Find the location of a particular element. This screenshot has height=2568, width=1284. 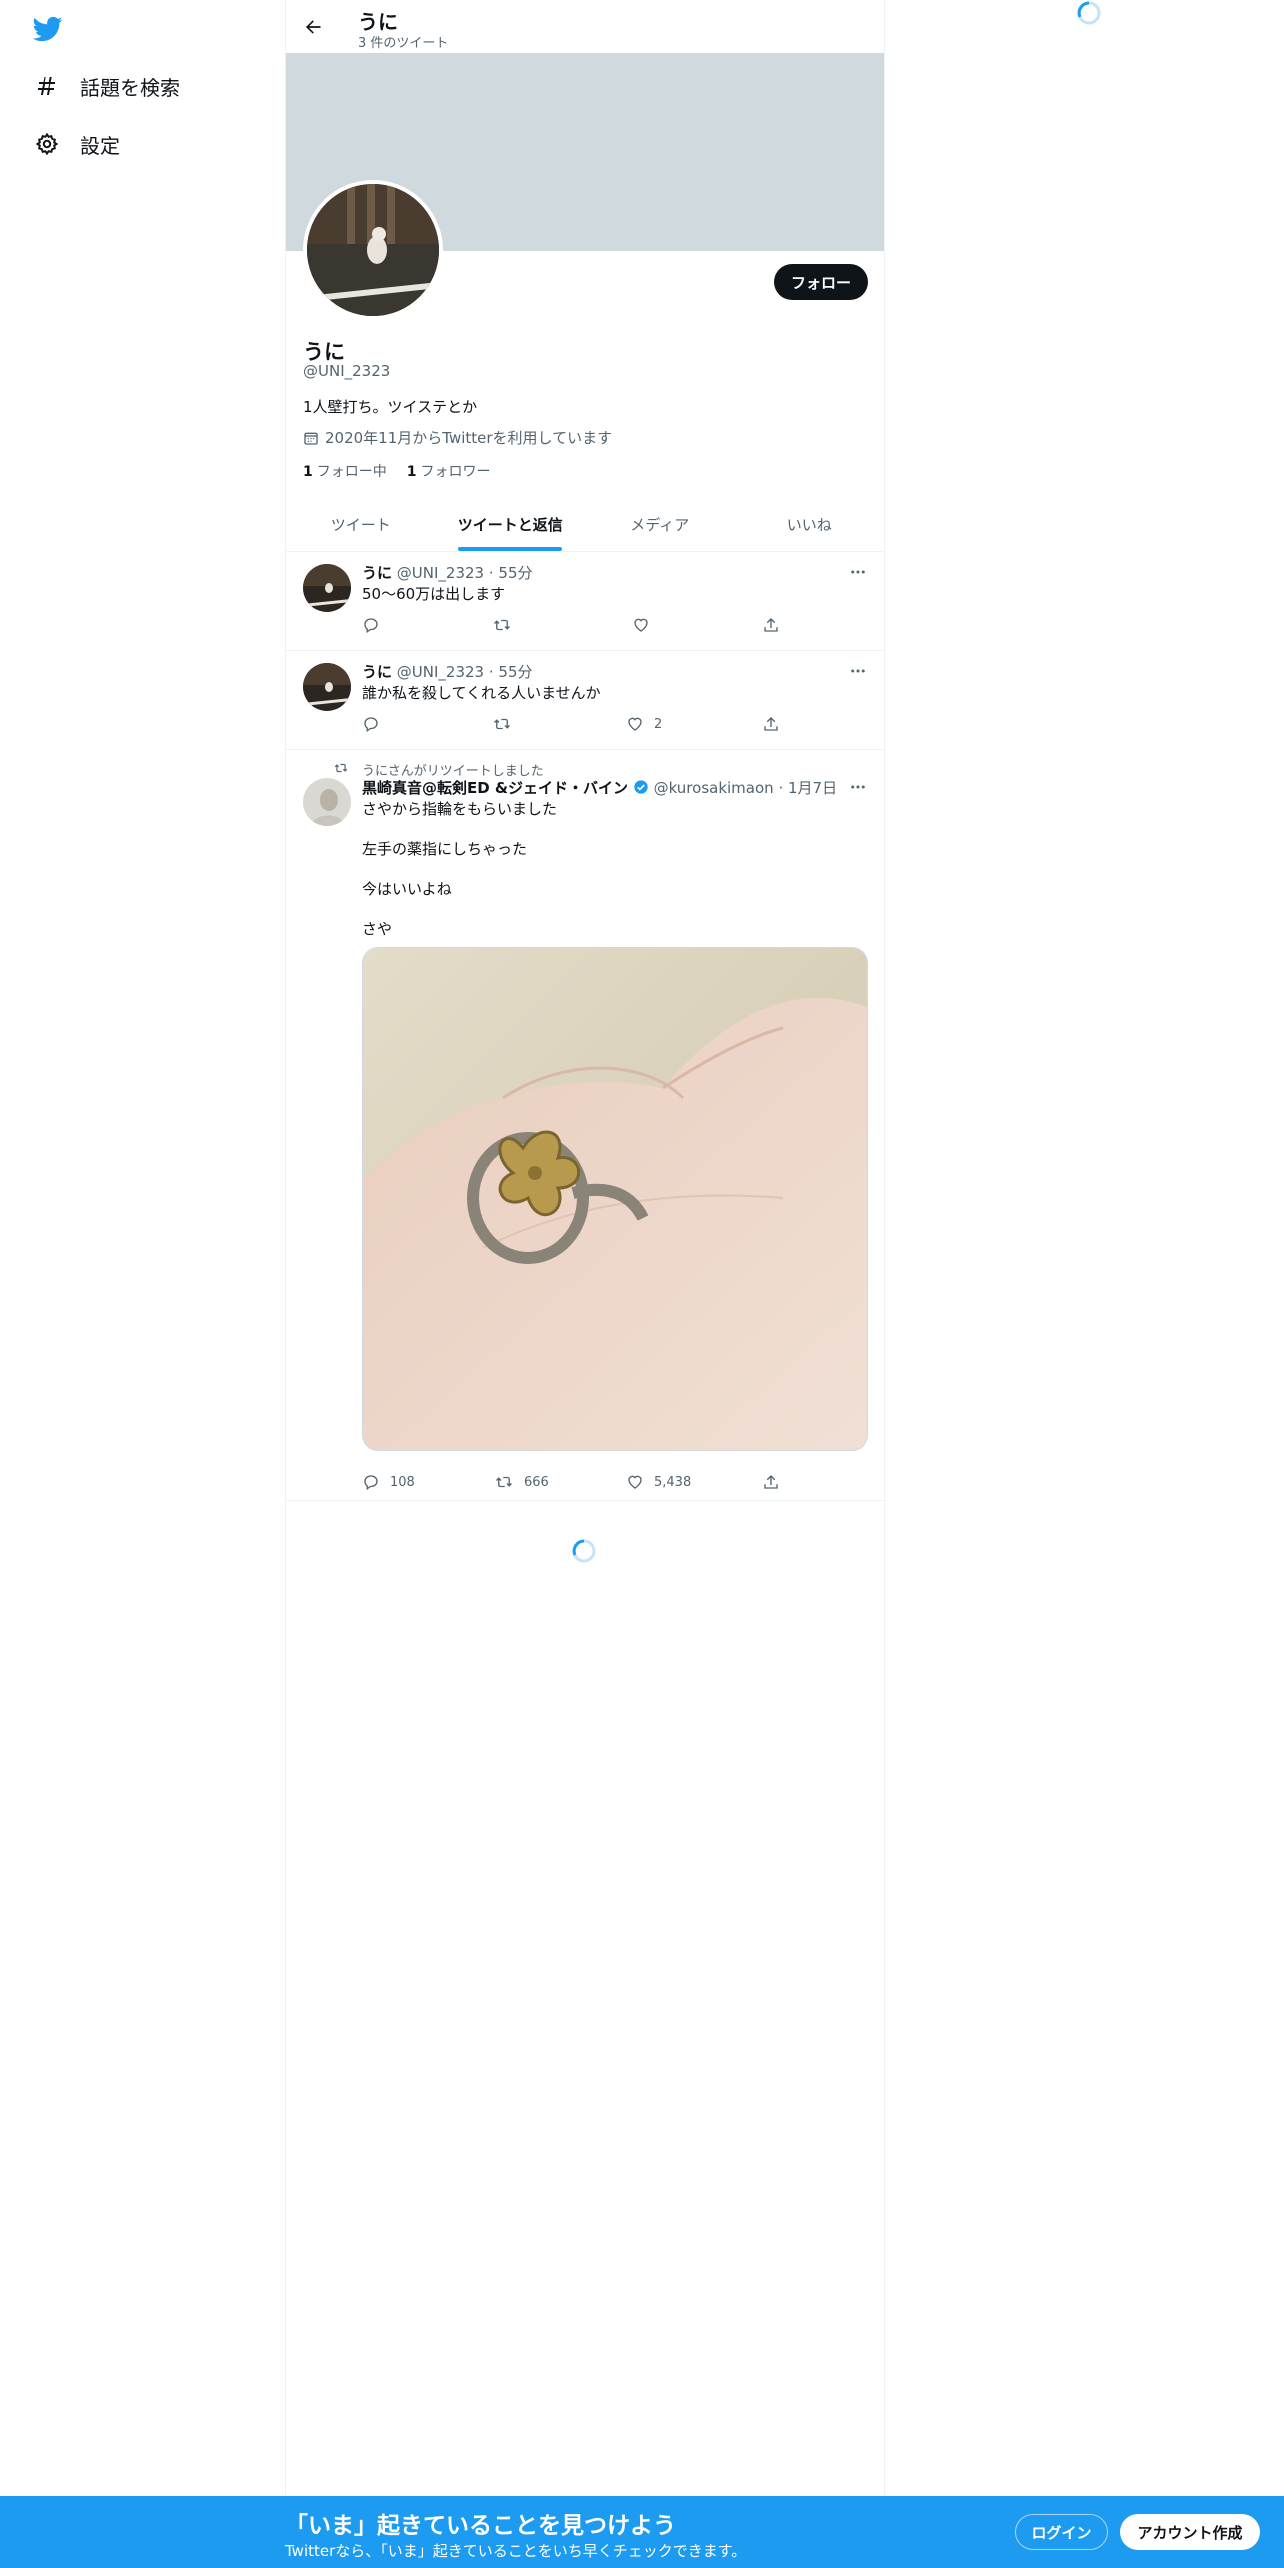

like-count: 5,438 is located at coordinates (673, 1482).